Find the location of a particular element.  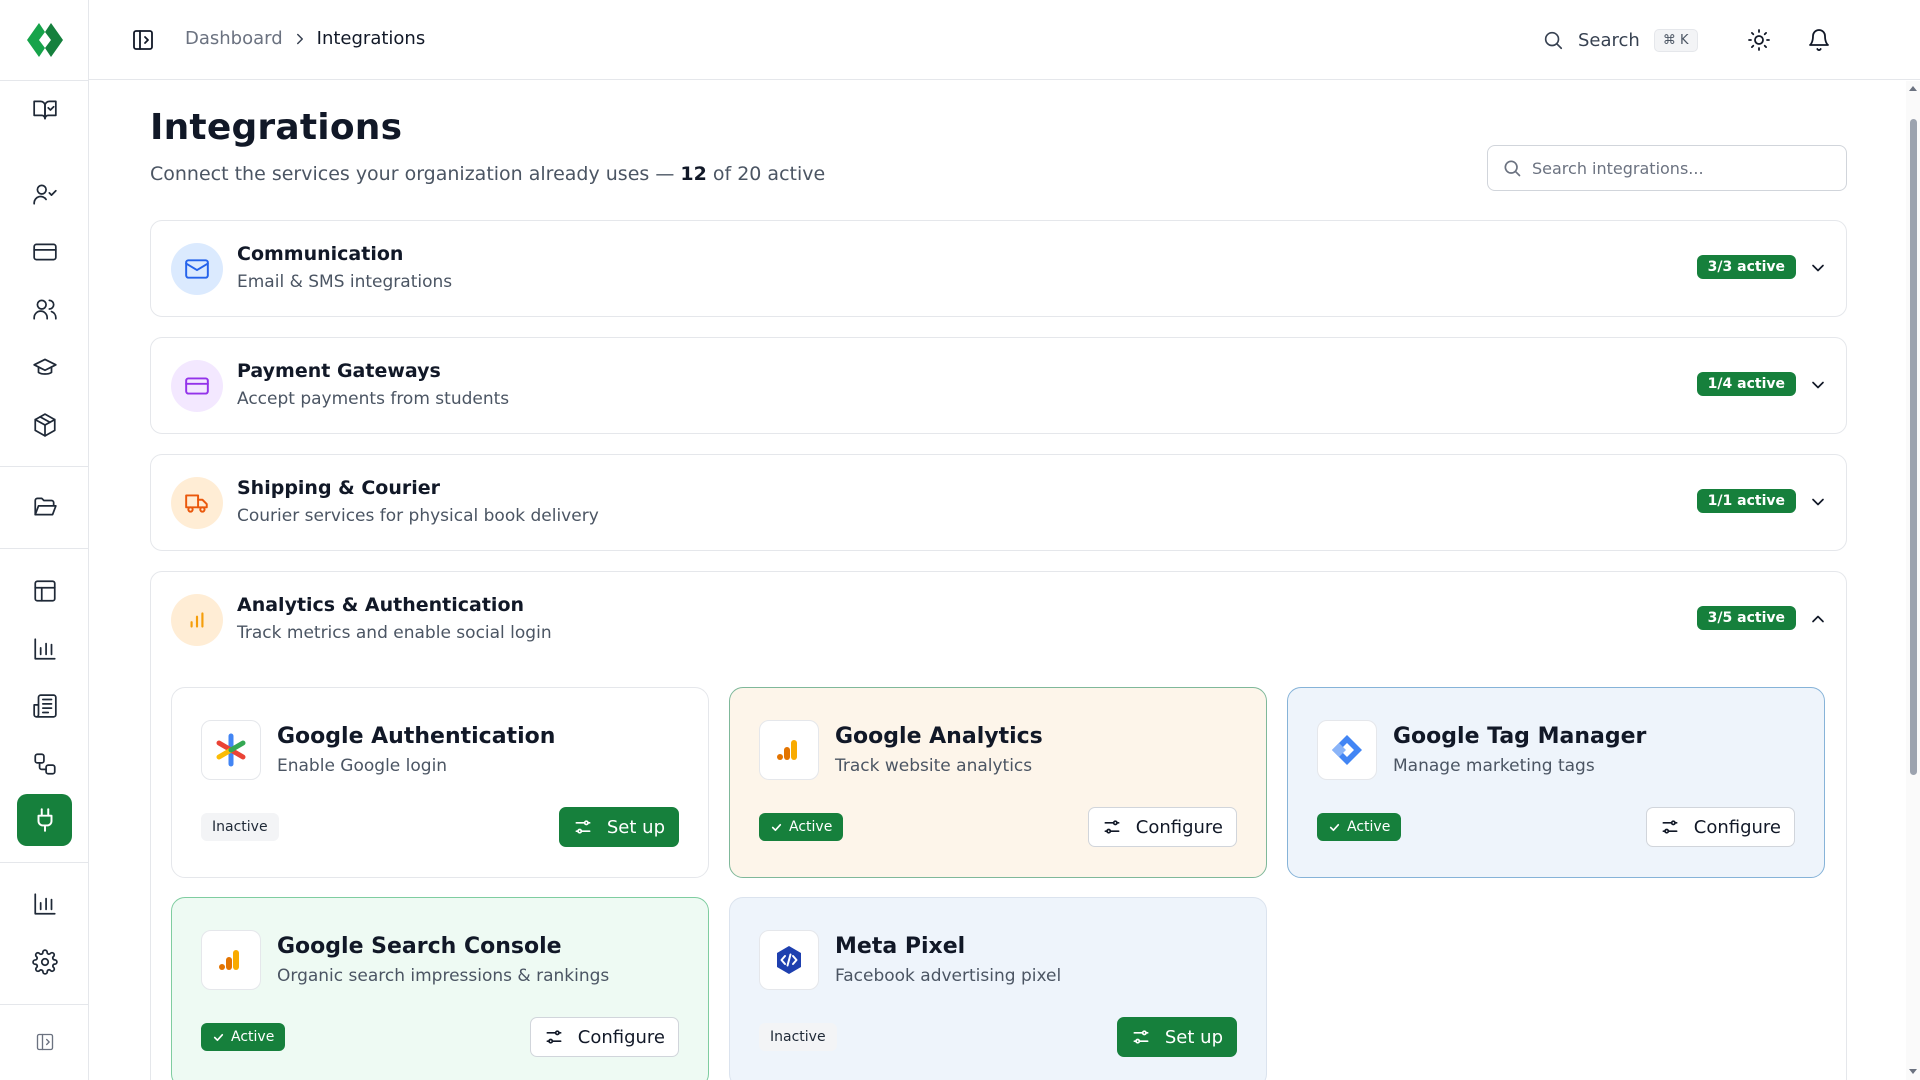

status-badge: 3/3 active is located at coordinates (1746, 267).